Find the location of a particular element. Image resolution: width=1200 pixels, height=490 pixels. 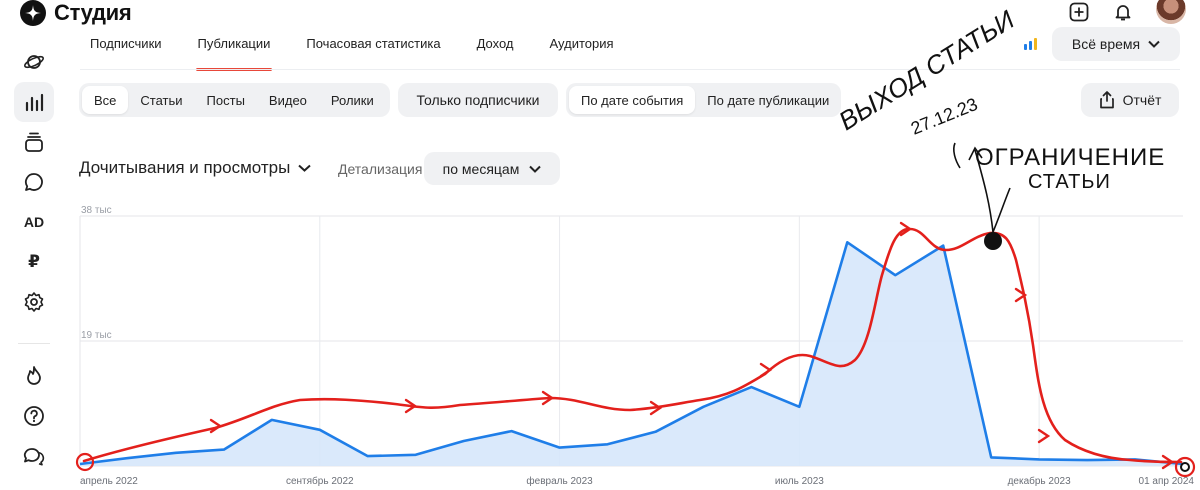

report-label: Отчёт is located at coordinates (1142, 100).